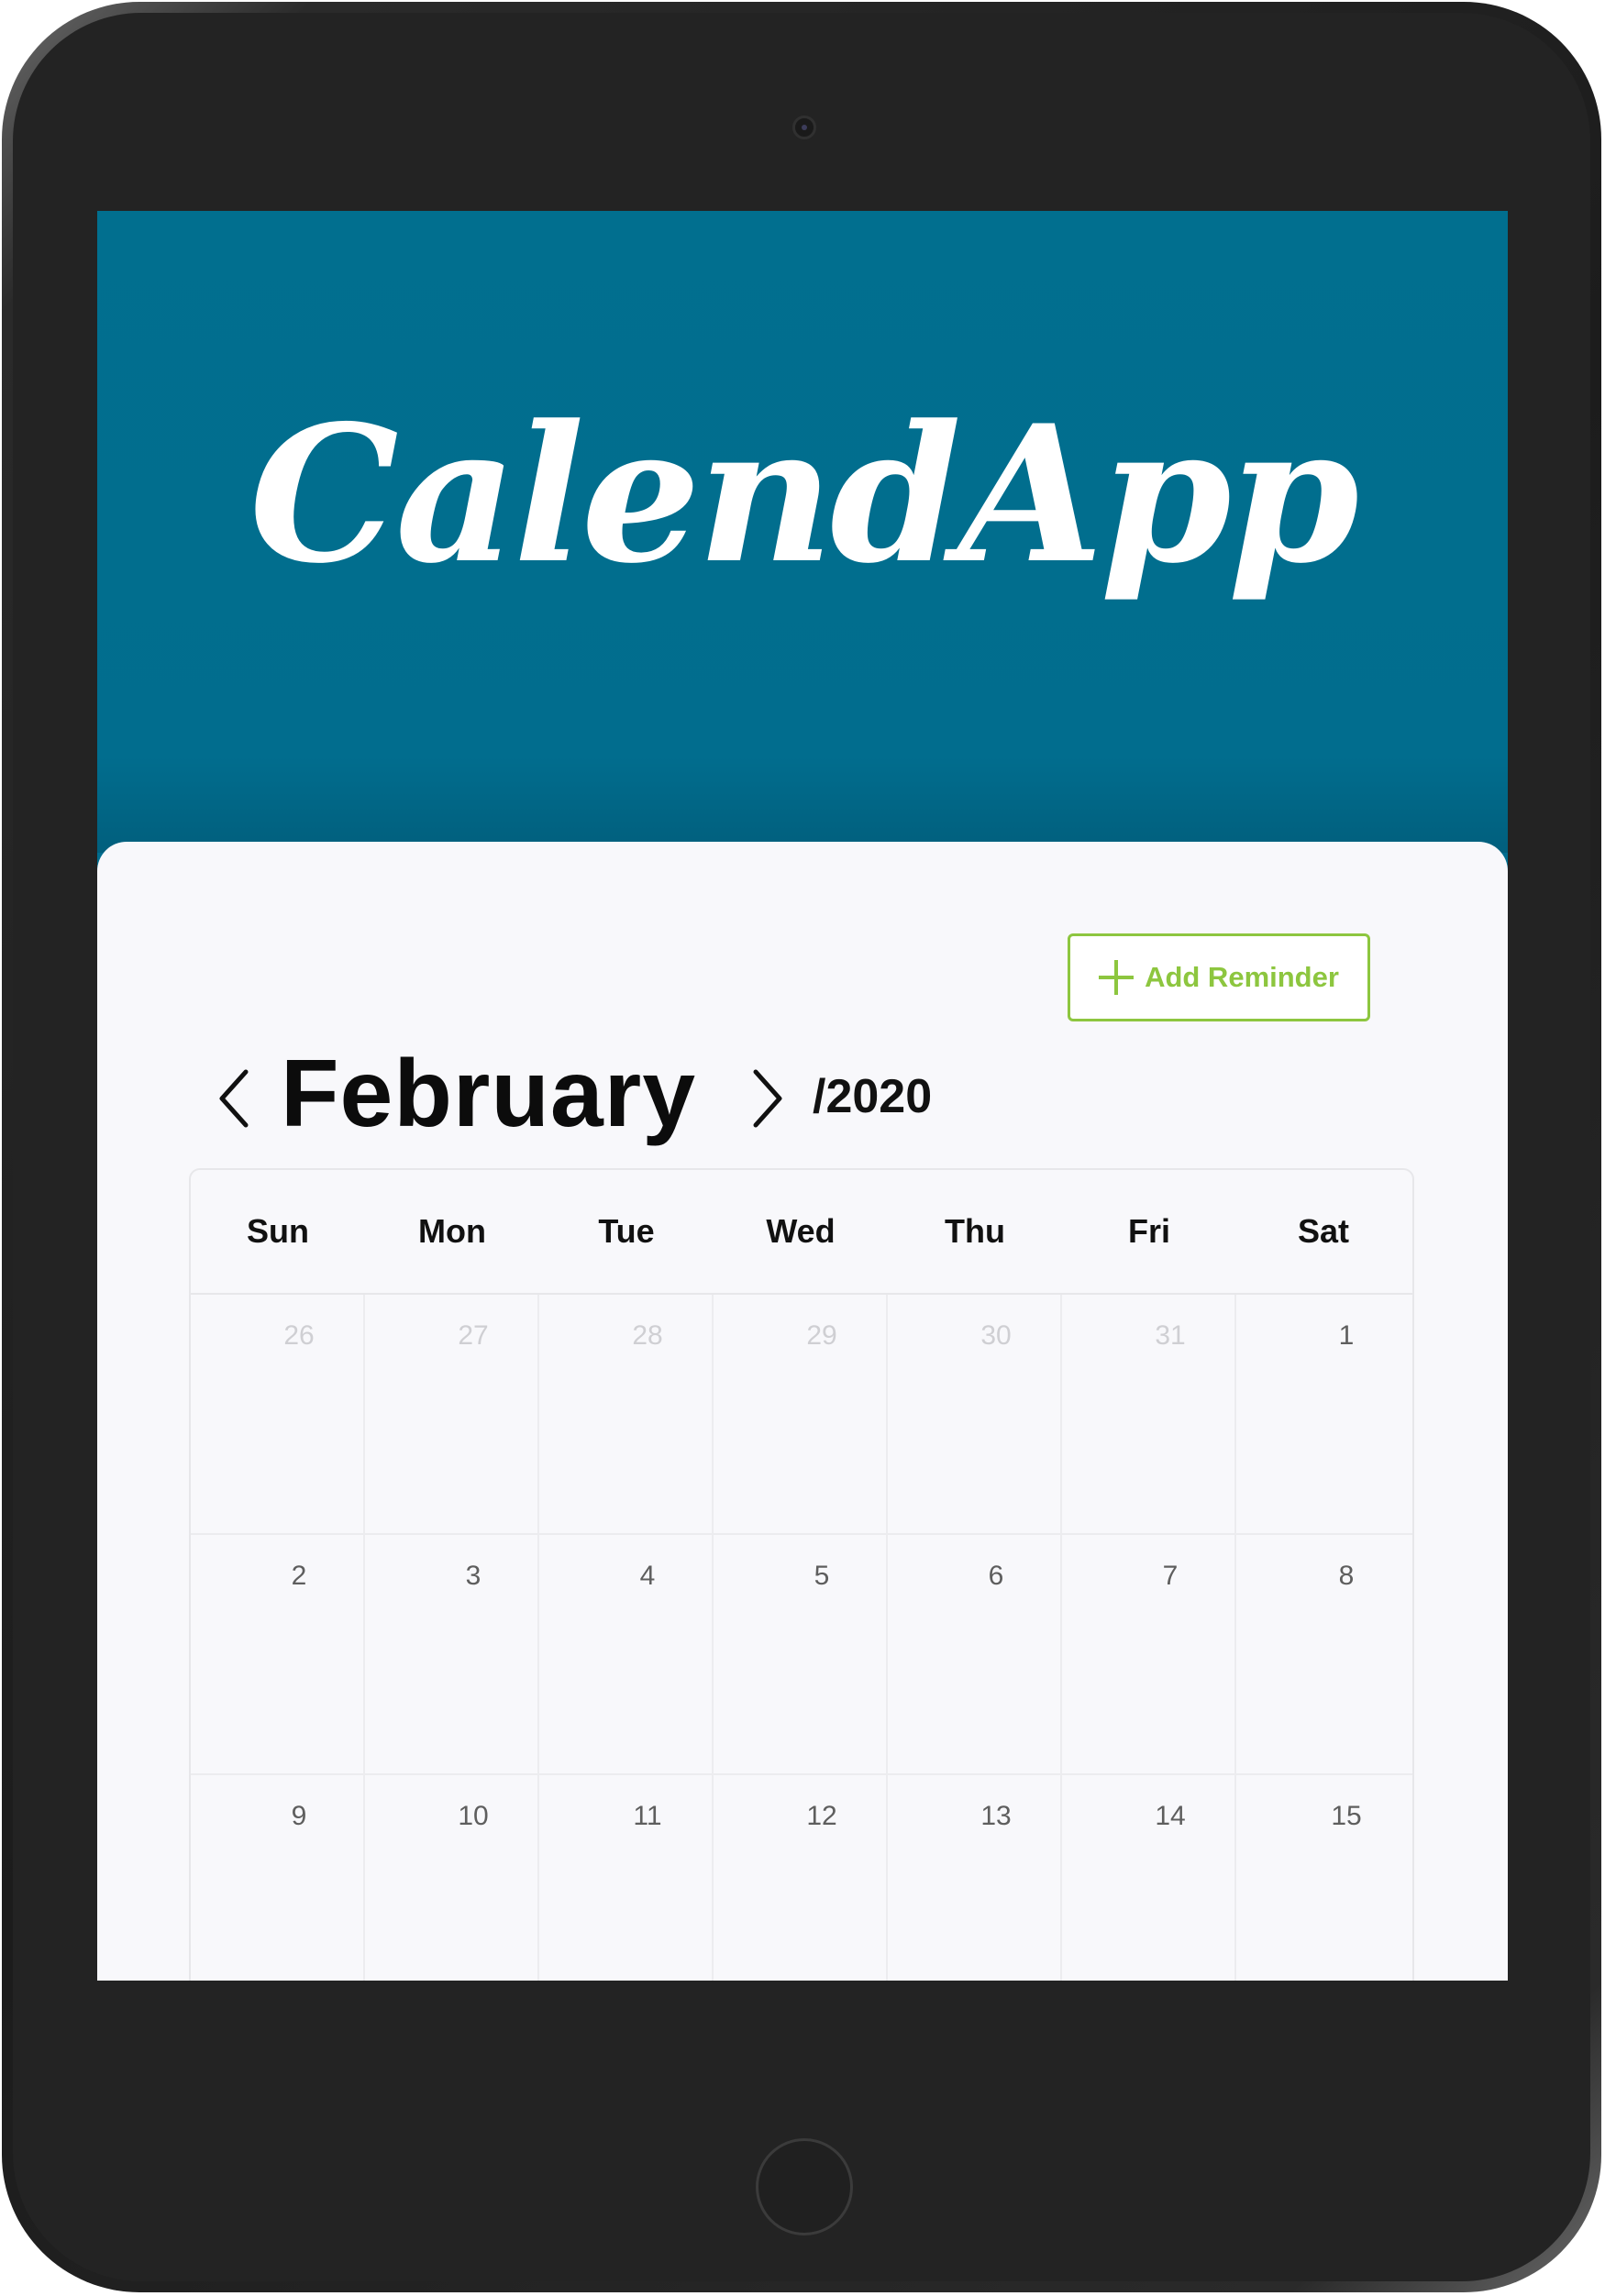 This screenshot has height=2296, width=1605. Describe the element at coordinates (1148, 1231) in the screenshot. I see `weekday-fri: Fri` at that location.